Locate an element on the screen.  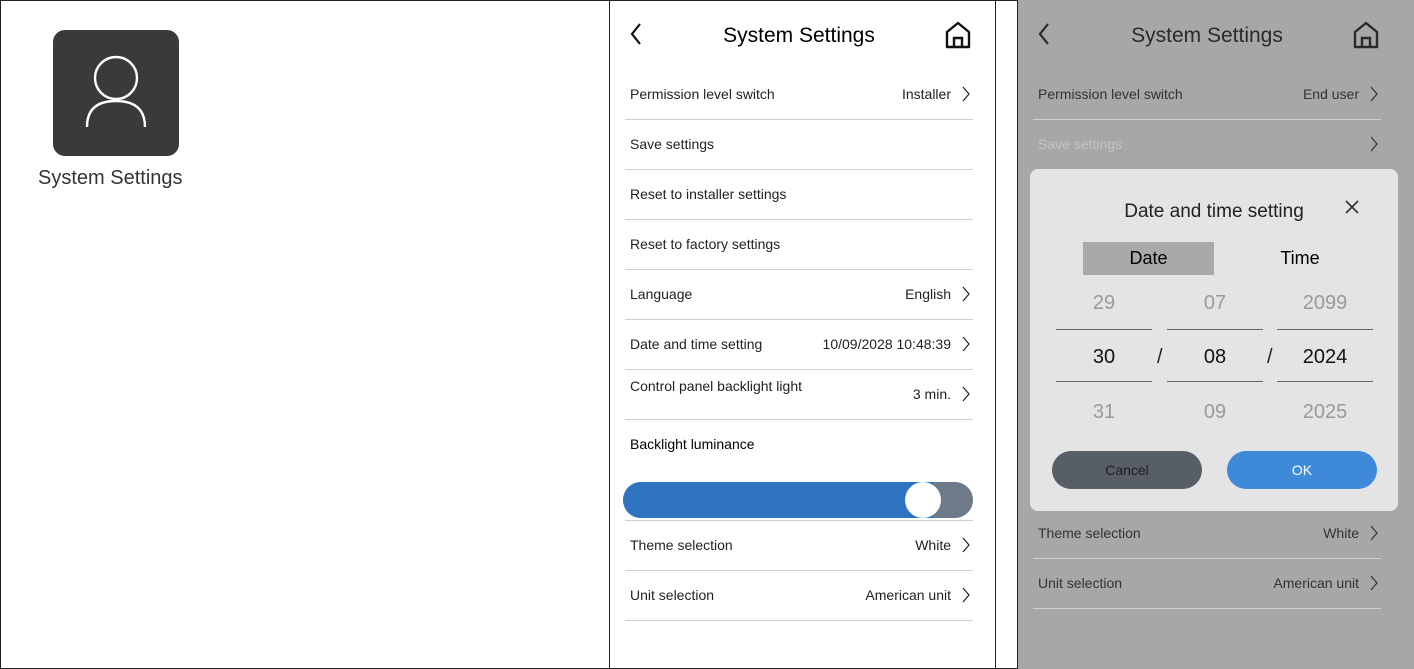
settings-row-value: English is located at coordinates (928, 294).